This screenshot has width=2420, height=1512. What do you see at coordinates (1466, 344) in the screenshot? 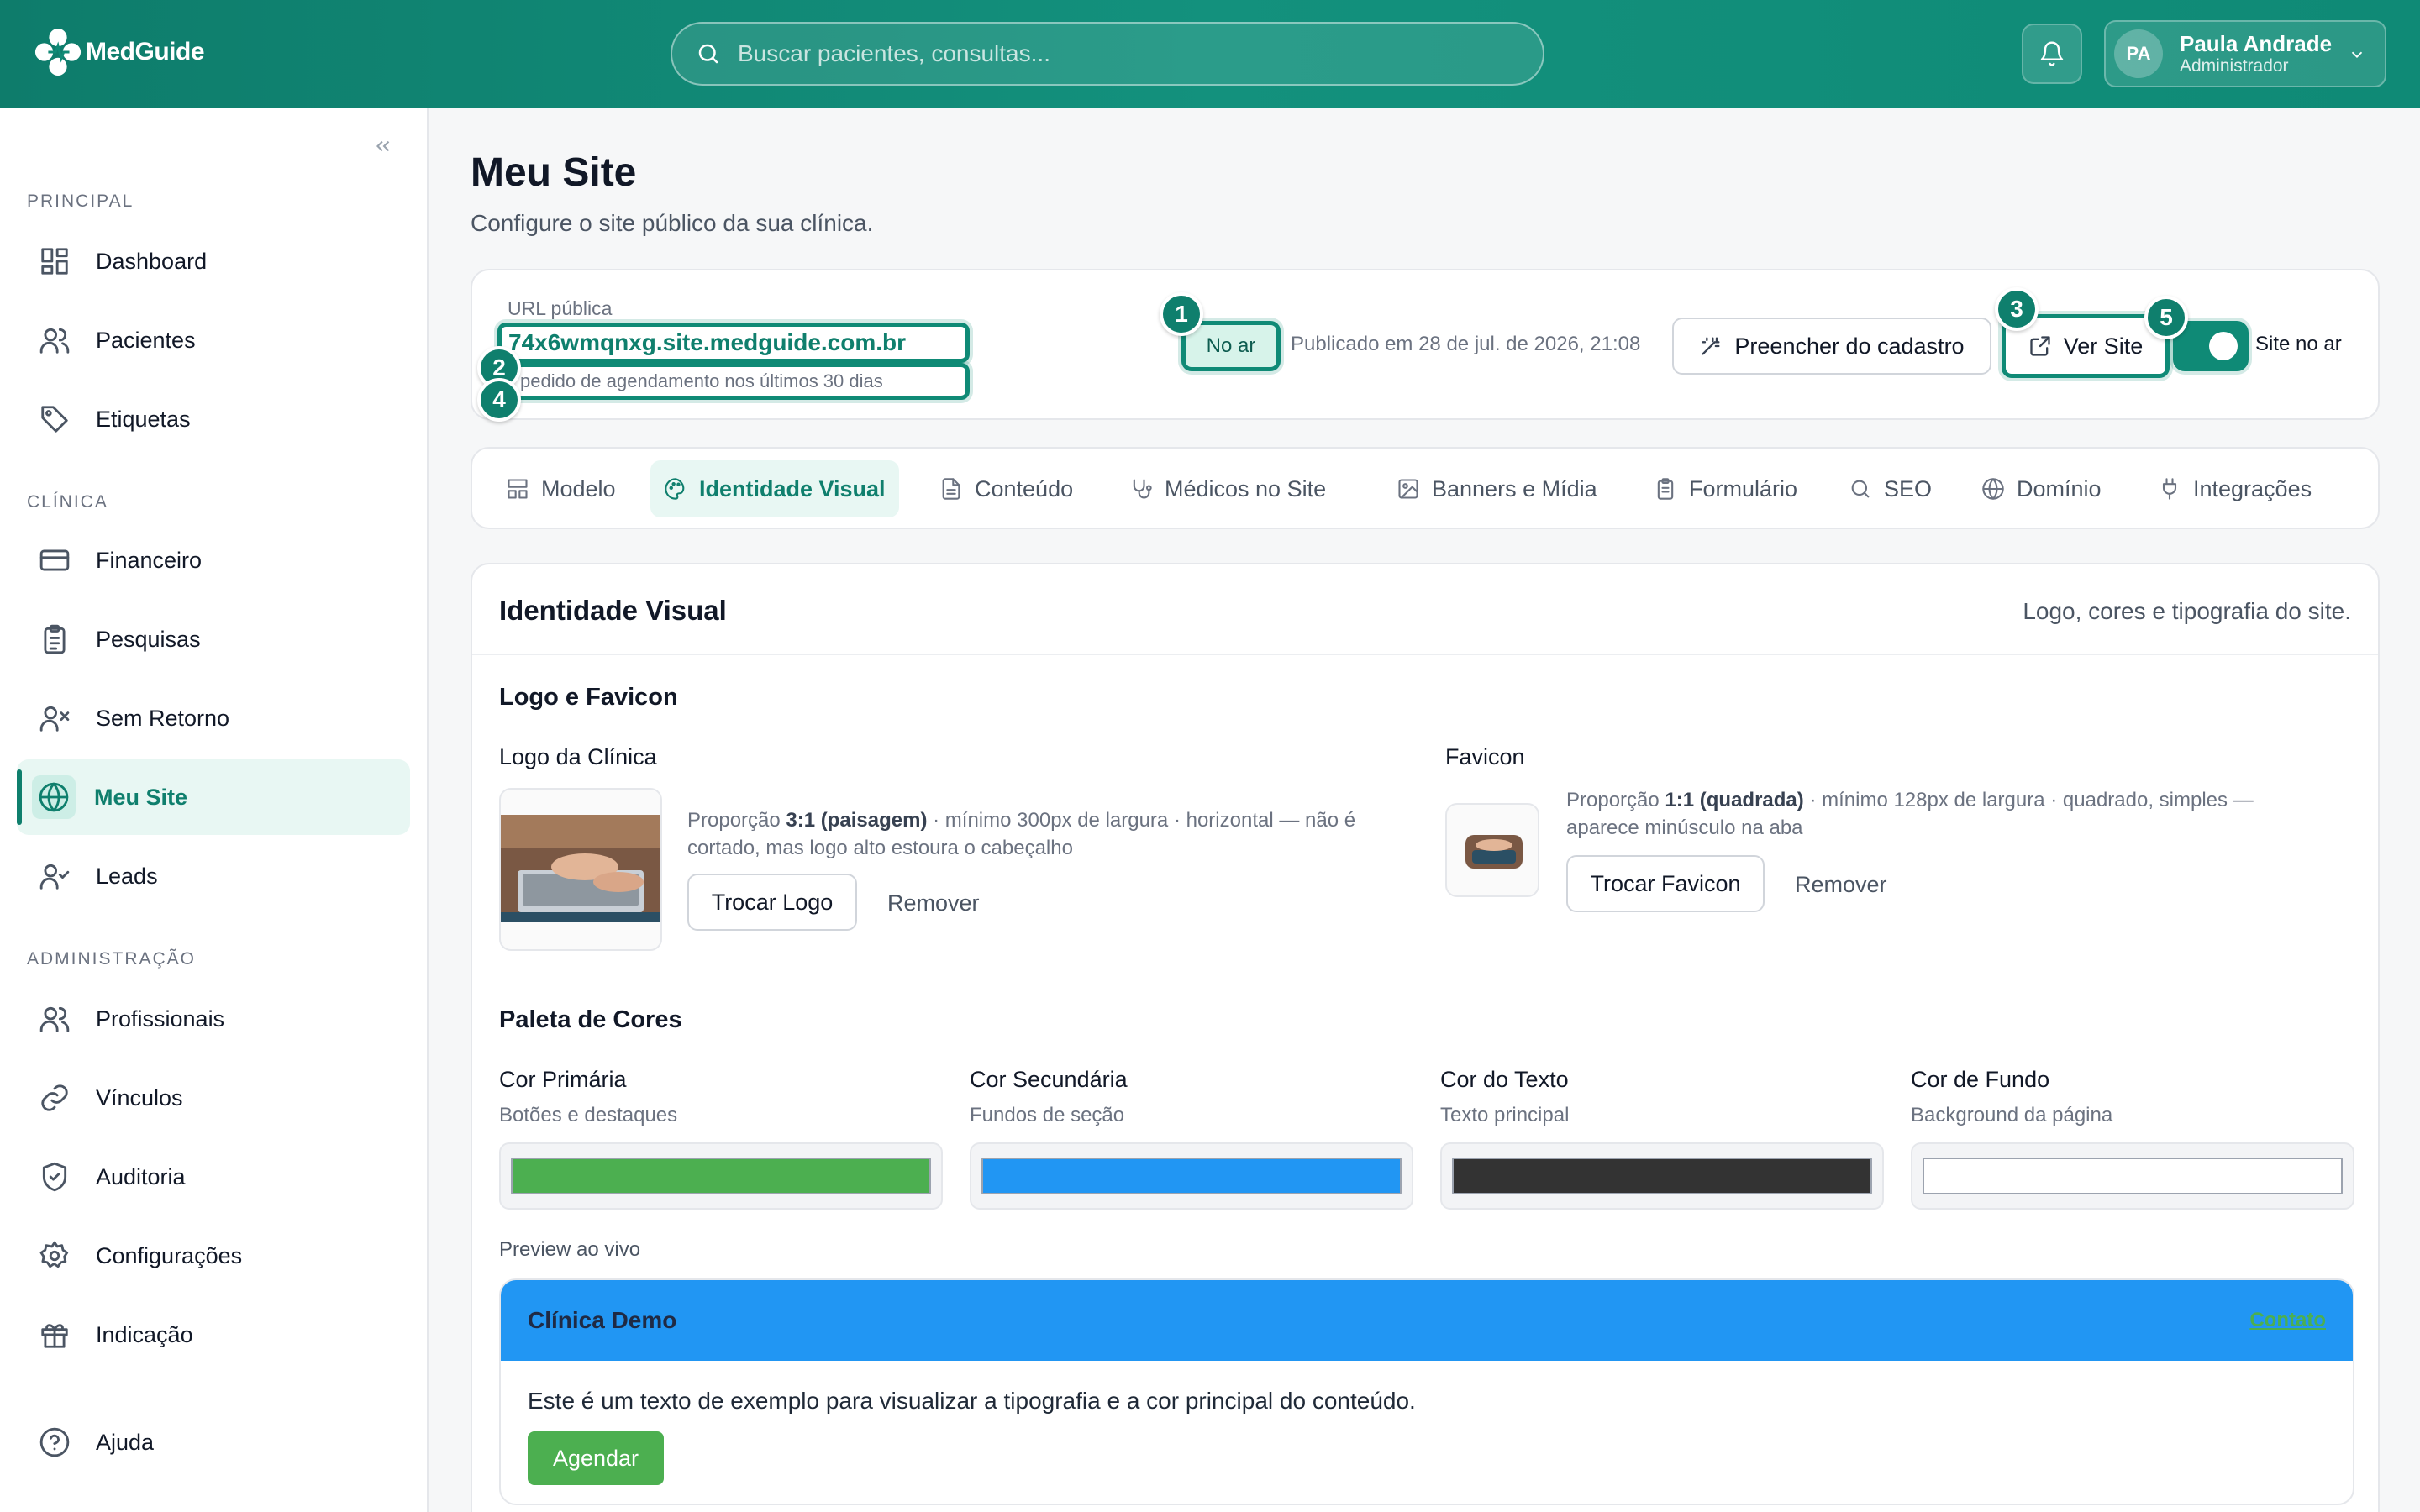
I see `published-date: Publicado em 28 de jul. de 2026, 21:08` at bounding box center [1466, 344].